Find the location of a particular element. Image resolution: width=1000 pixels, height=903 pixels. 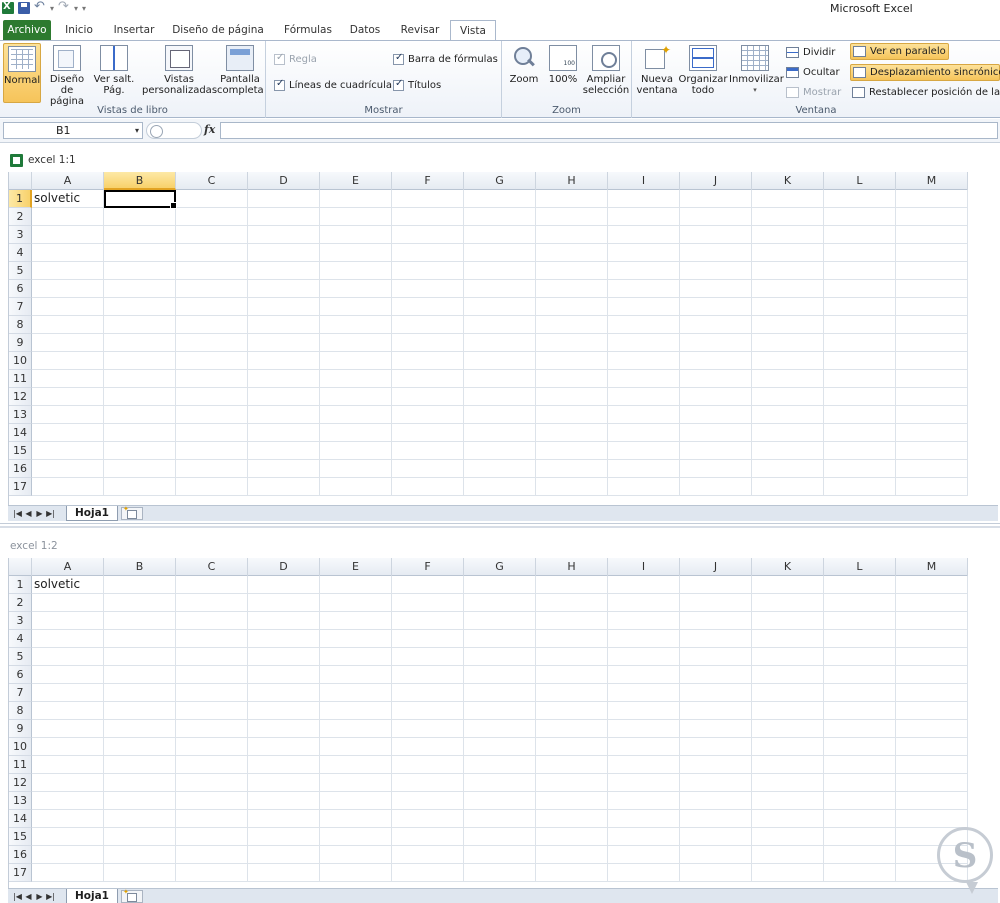

cell-c17 is located at coordinates (212, 873).